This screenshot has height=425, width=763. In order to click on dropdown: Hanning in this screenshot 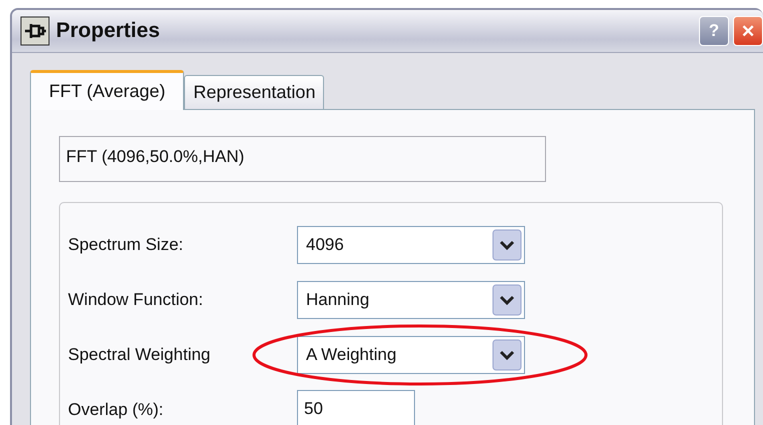, I will do `click(411, 300)`.